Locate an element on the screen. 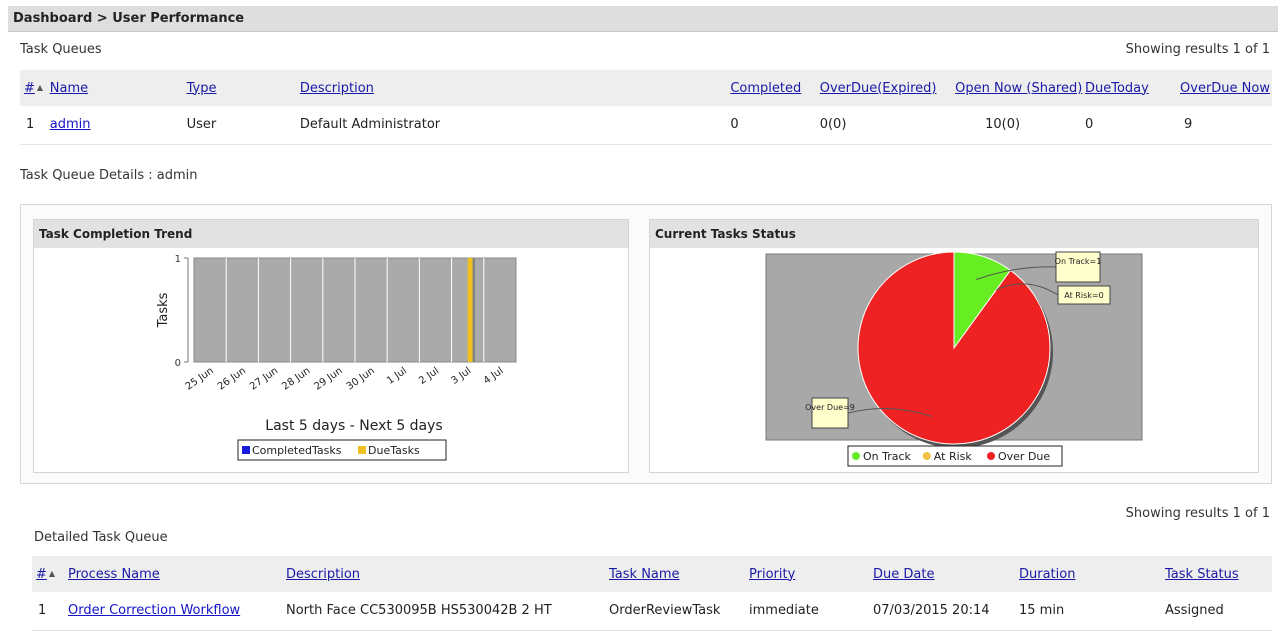 This screenshot has width=1278, height=642. col-header-duration: Duration is located at coordinates (1092, 574).